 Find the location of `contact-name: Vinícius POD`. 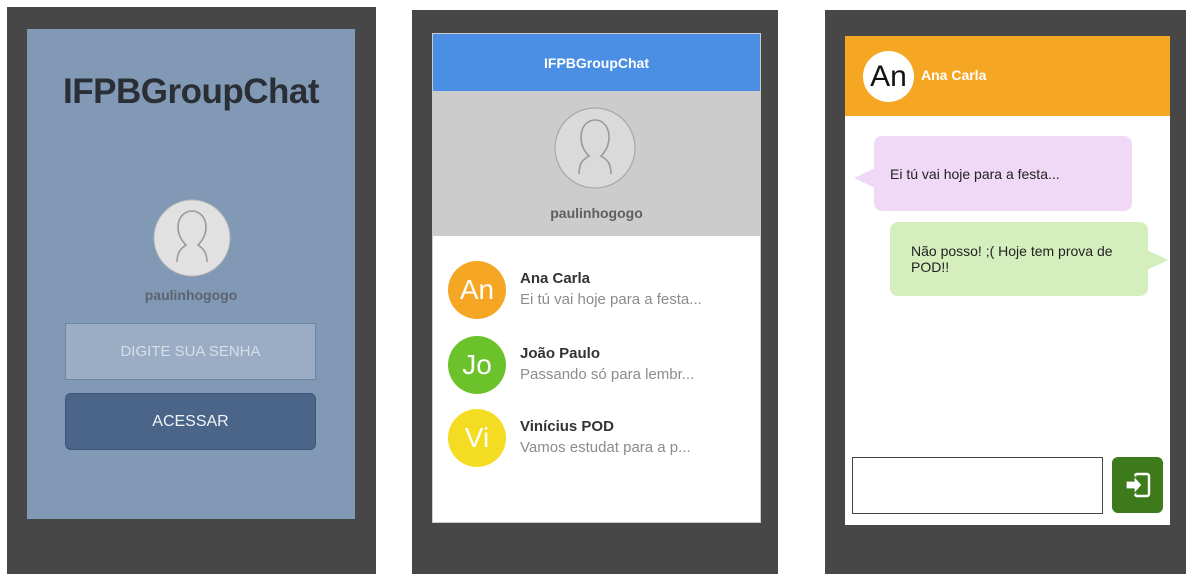

contact-name: Vinícius POD is located at coordinates (567, 426).